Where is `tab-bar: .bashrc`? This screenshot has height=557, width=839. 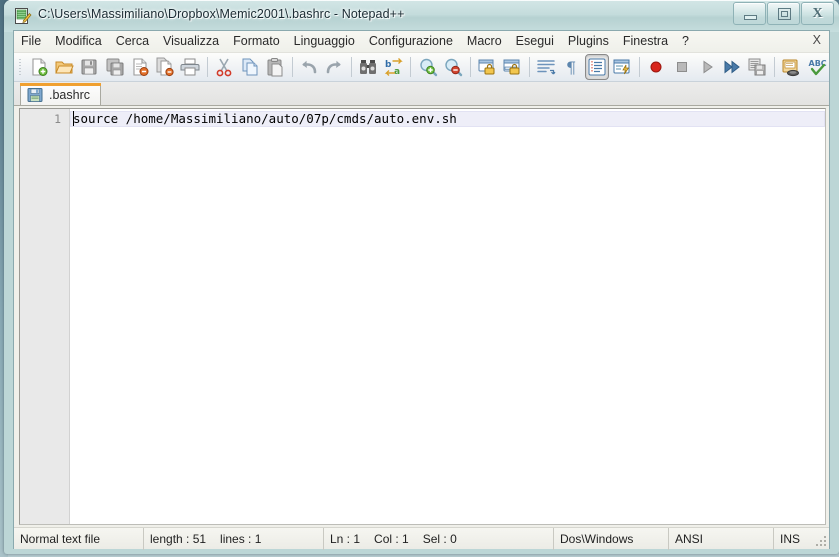 tab-bar: .bashrc is located at coordinates (421, 94).